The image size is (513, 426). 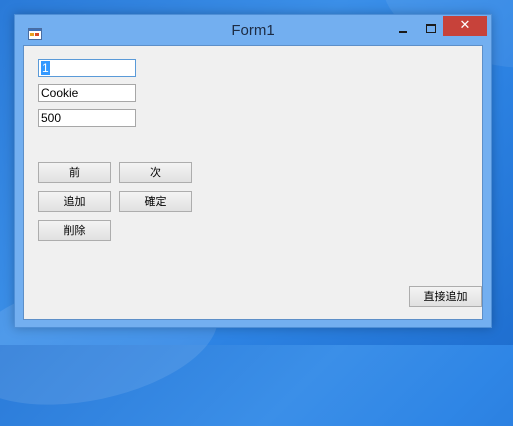 What do you see at coordinates (45, 68) in the screenshot?
I see `id-field-value: 1` at bounding box center [45, 68].